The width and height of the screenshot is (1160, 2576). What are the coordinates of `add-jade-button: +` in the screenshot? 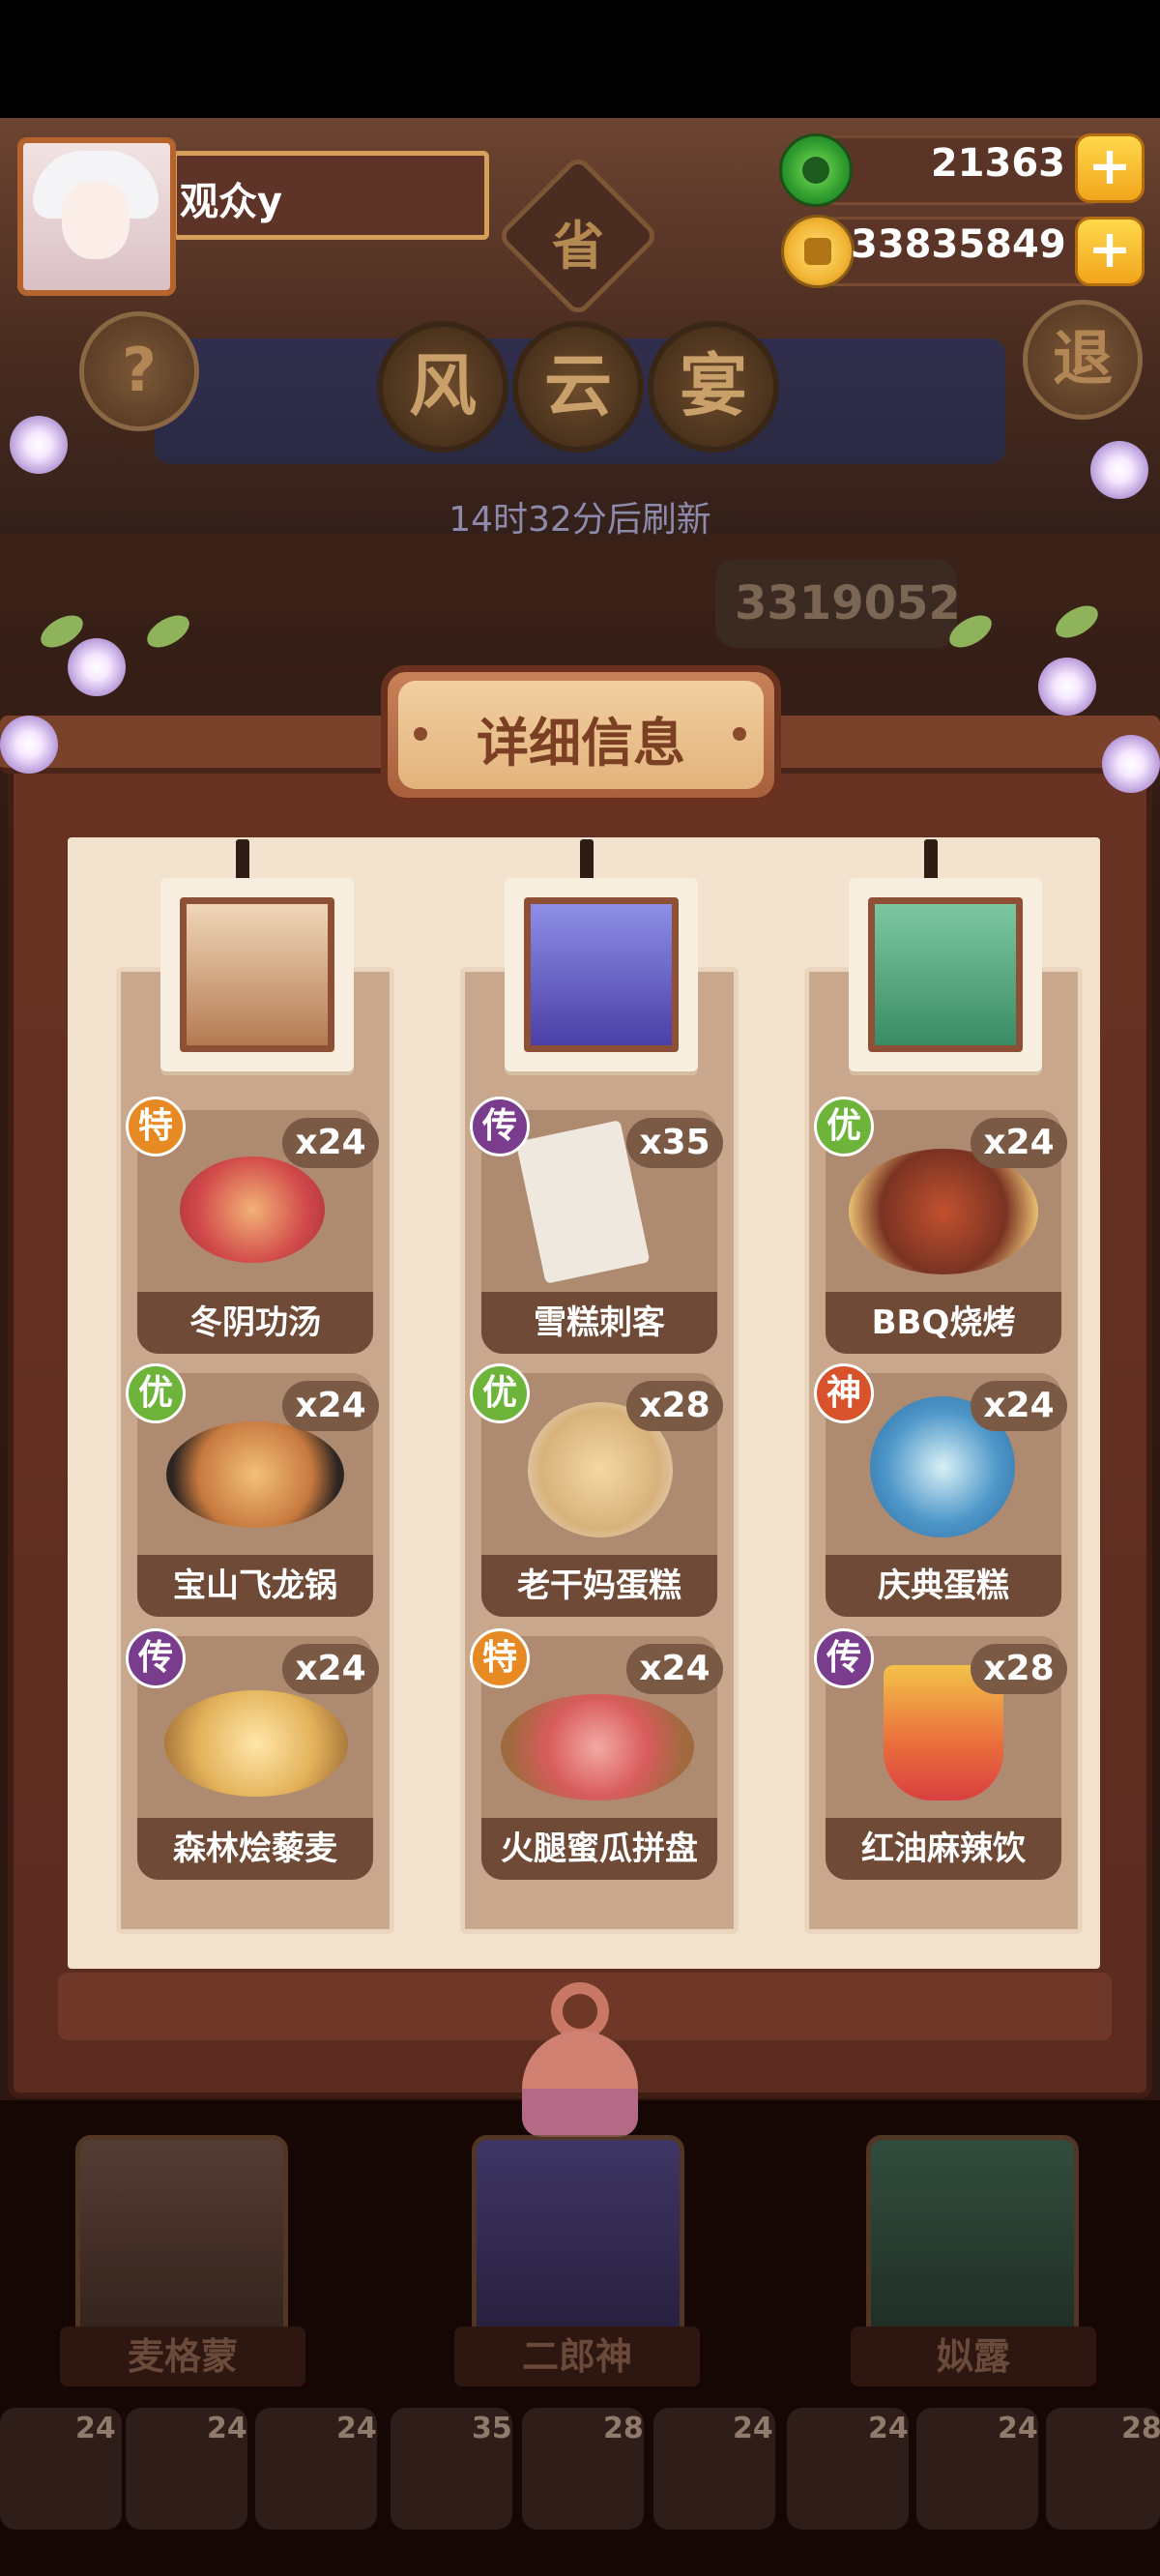 It's located at (1110, 168).